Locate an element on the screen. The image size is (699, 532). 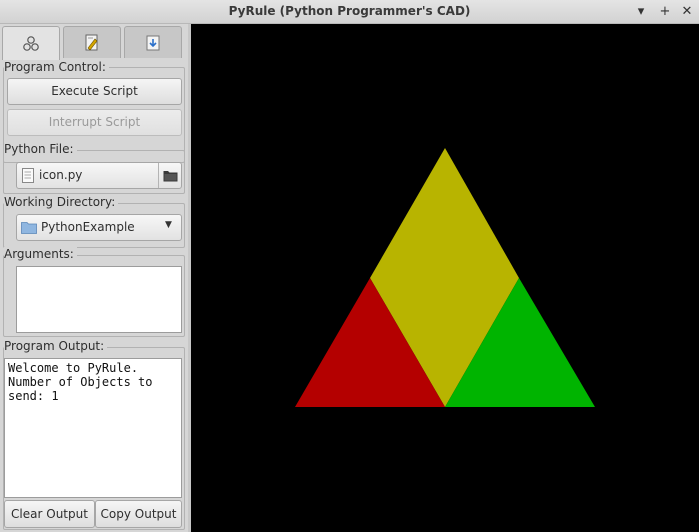
folder-browse-icon is located at coordinates (170, 175).